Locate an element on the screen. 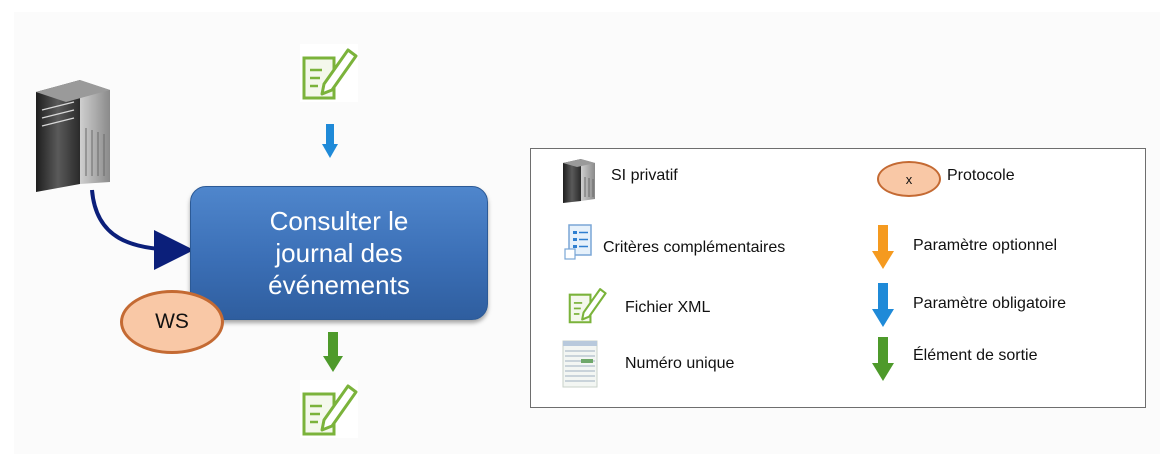 This screenshot has height=466, width=1170. protocol-oval-symbol: x is located at coordinates (909, 179).